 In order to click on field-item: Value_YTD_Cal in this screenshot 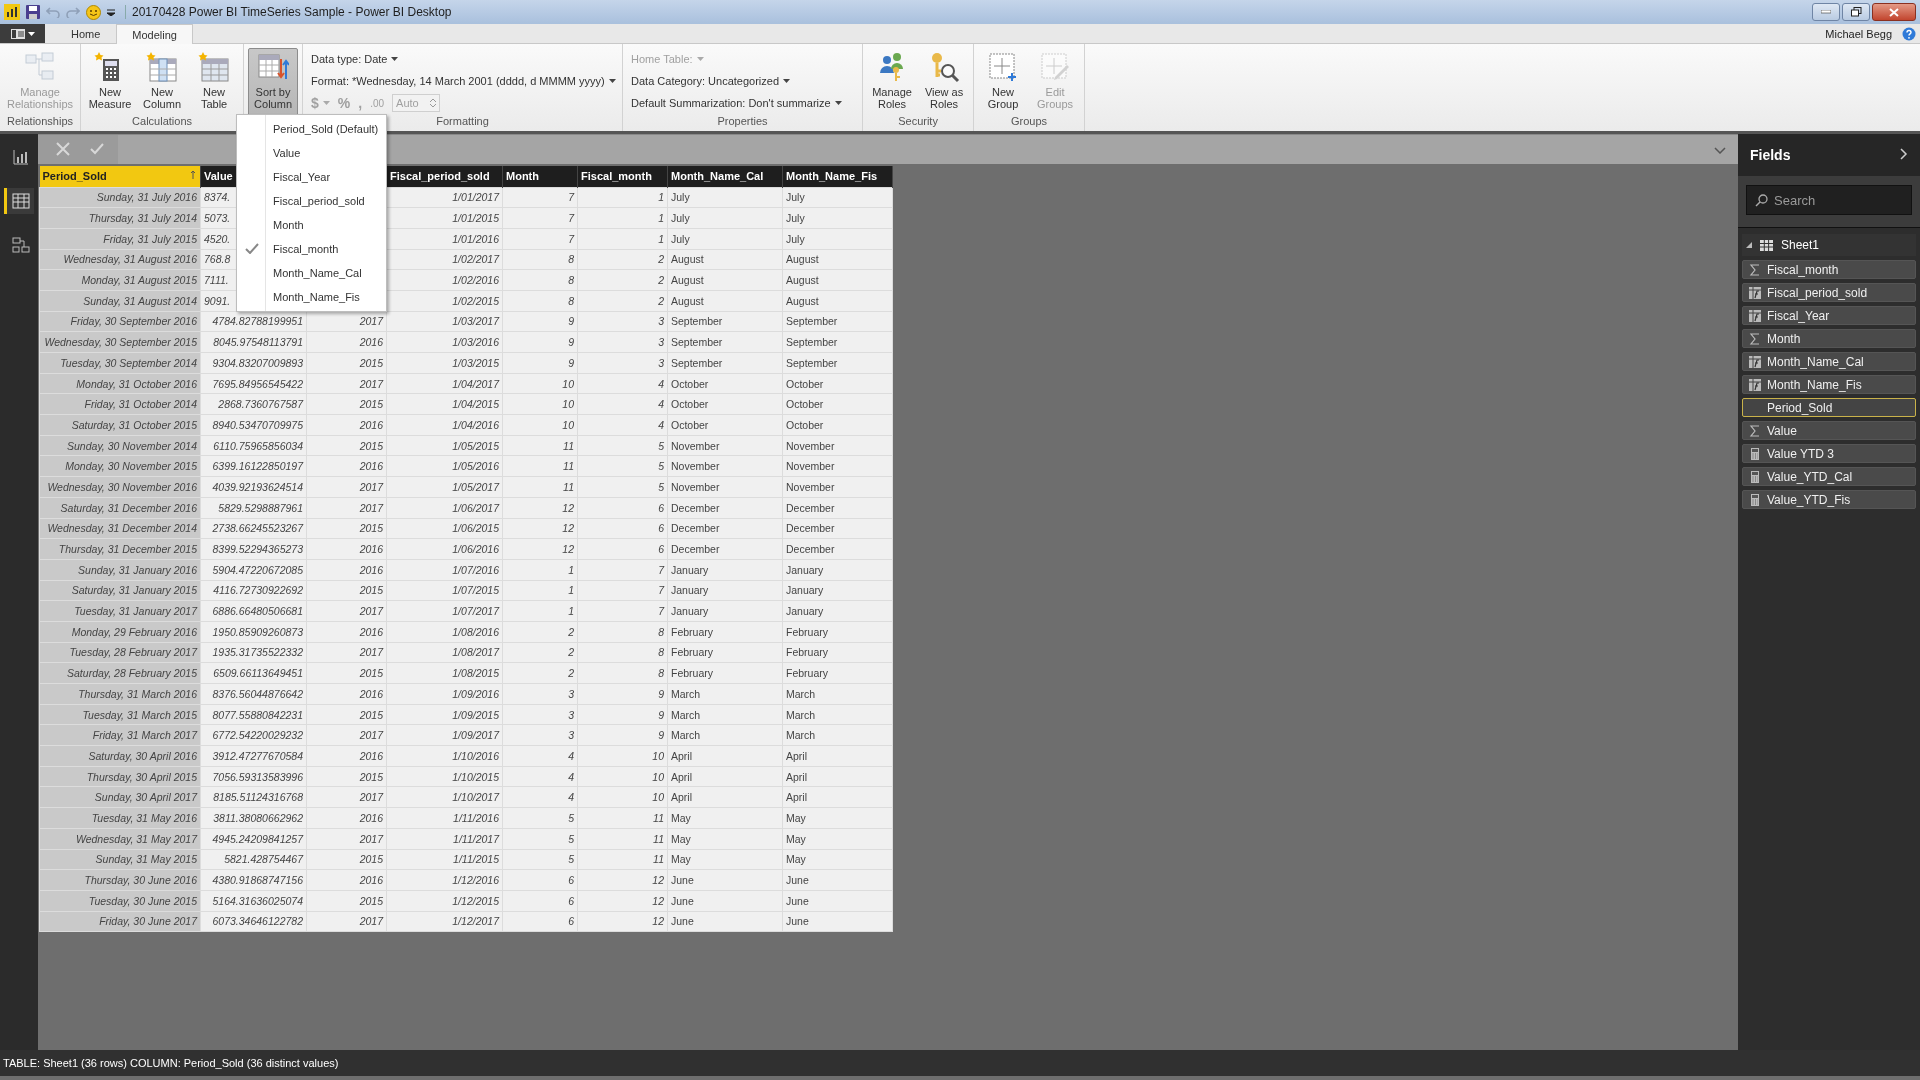, I will do `click(1829, 476)`.